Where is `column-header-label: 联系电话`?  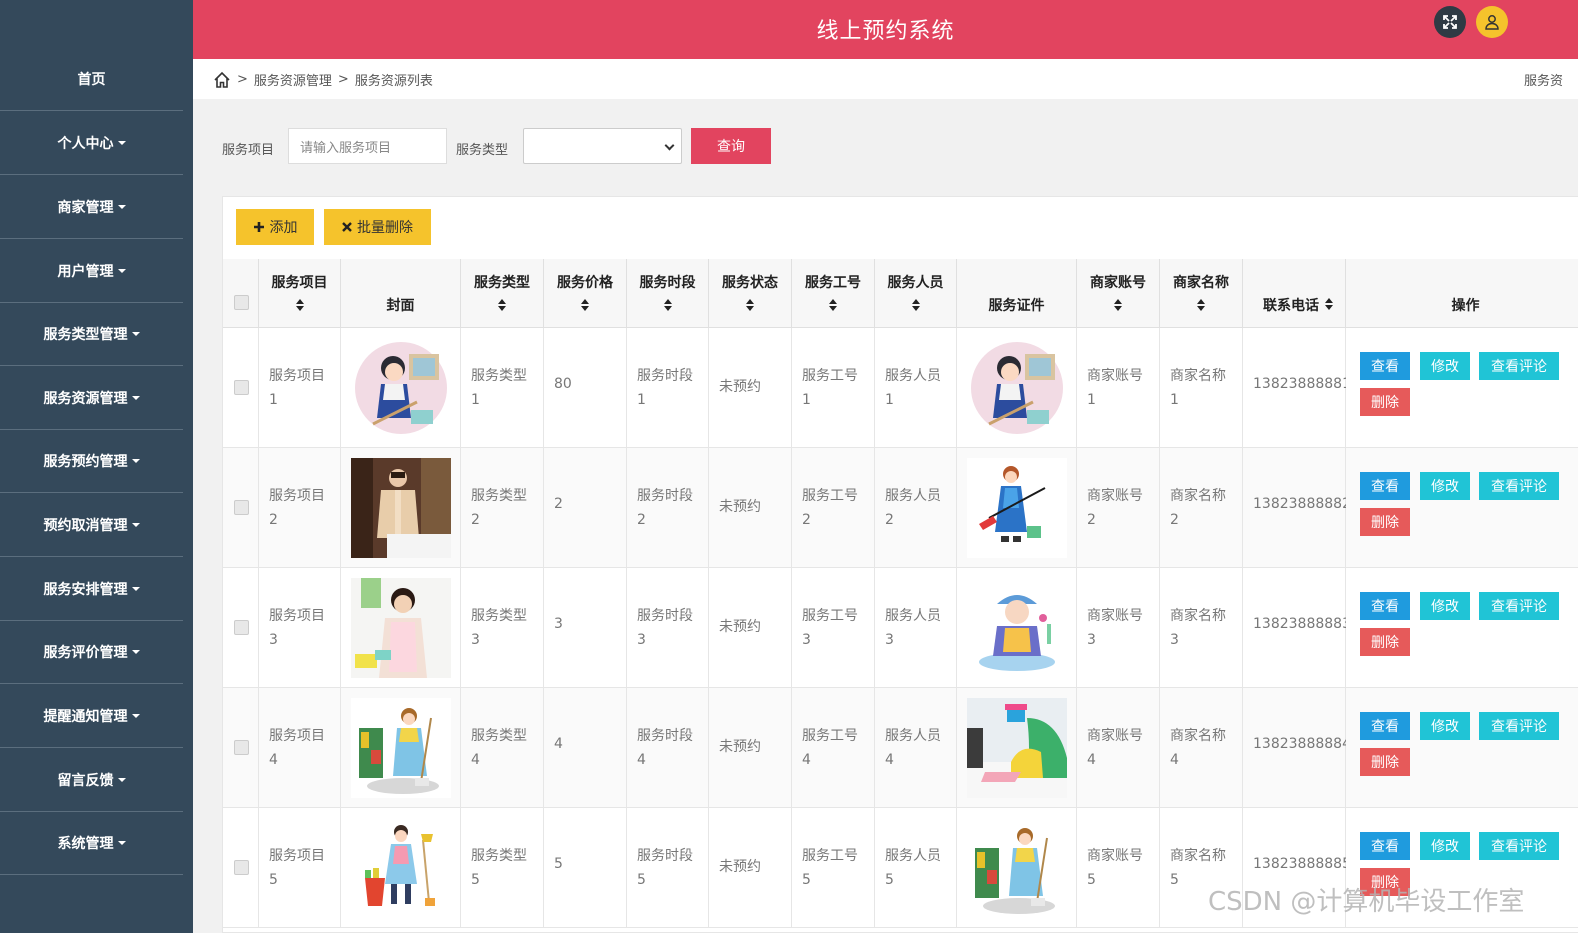
column-header-label: 联系电话 is located at coordinates (1291, 306).